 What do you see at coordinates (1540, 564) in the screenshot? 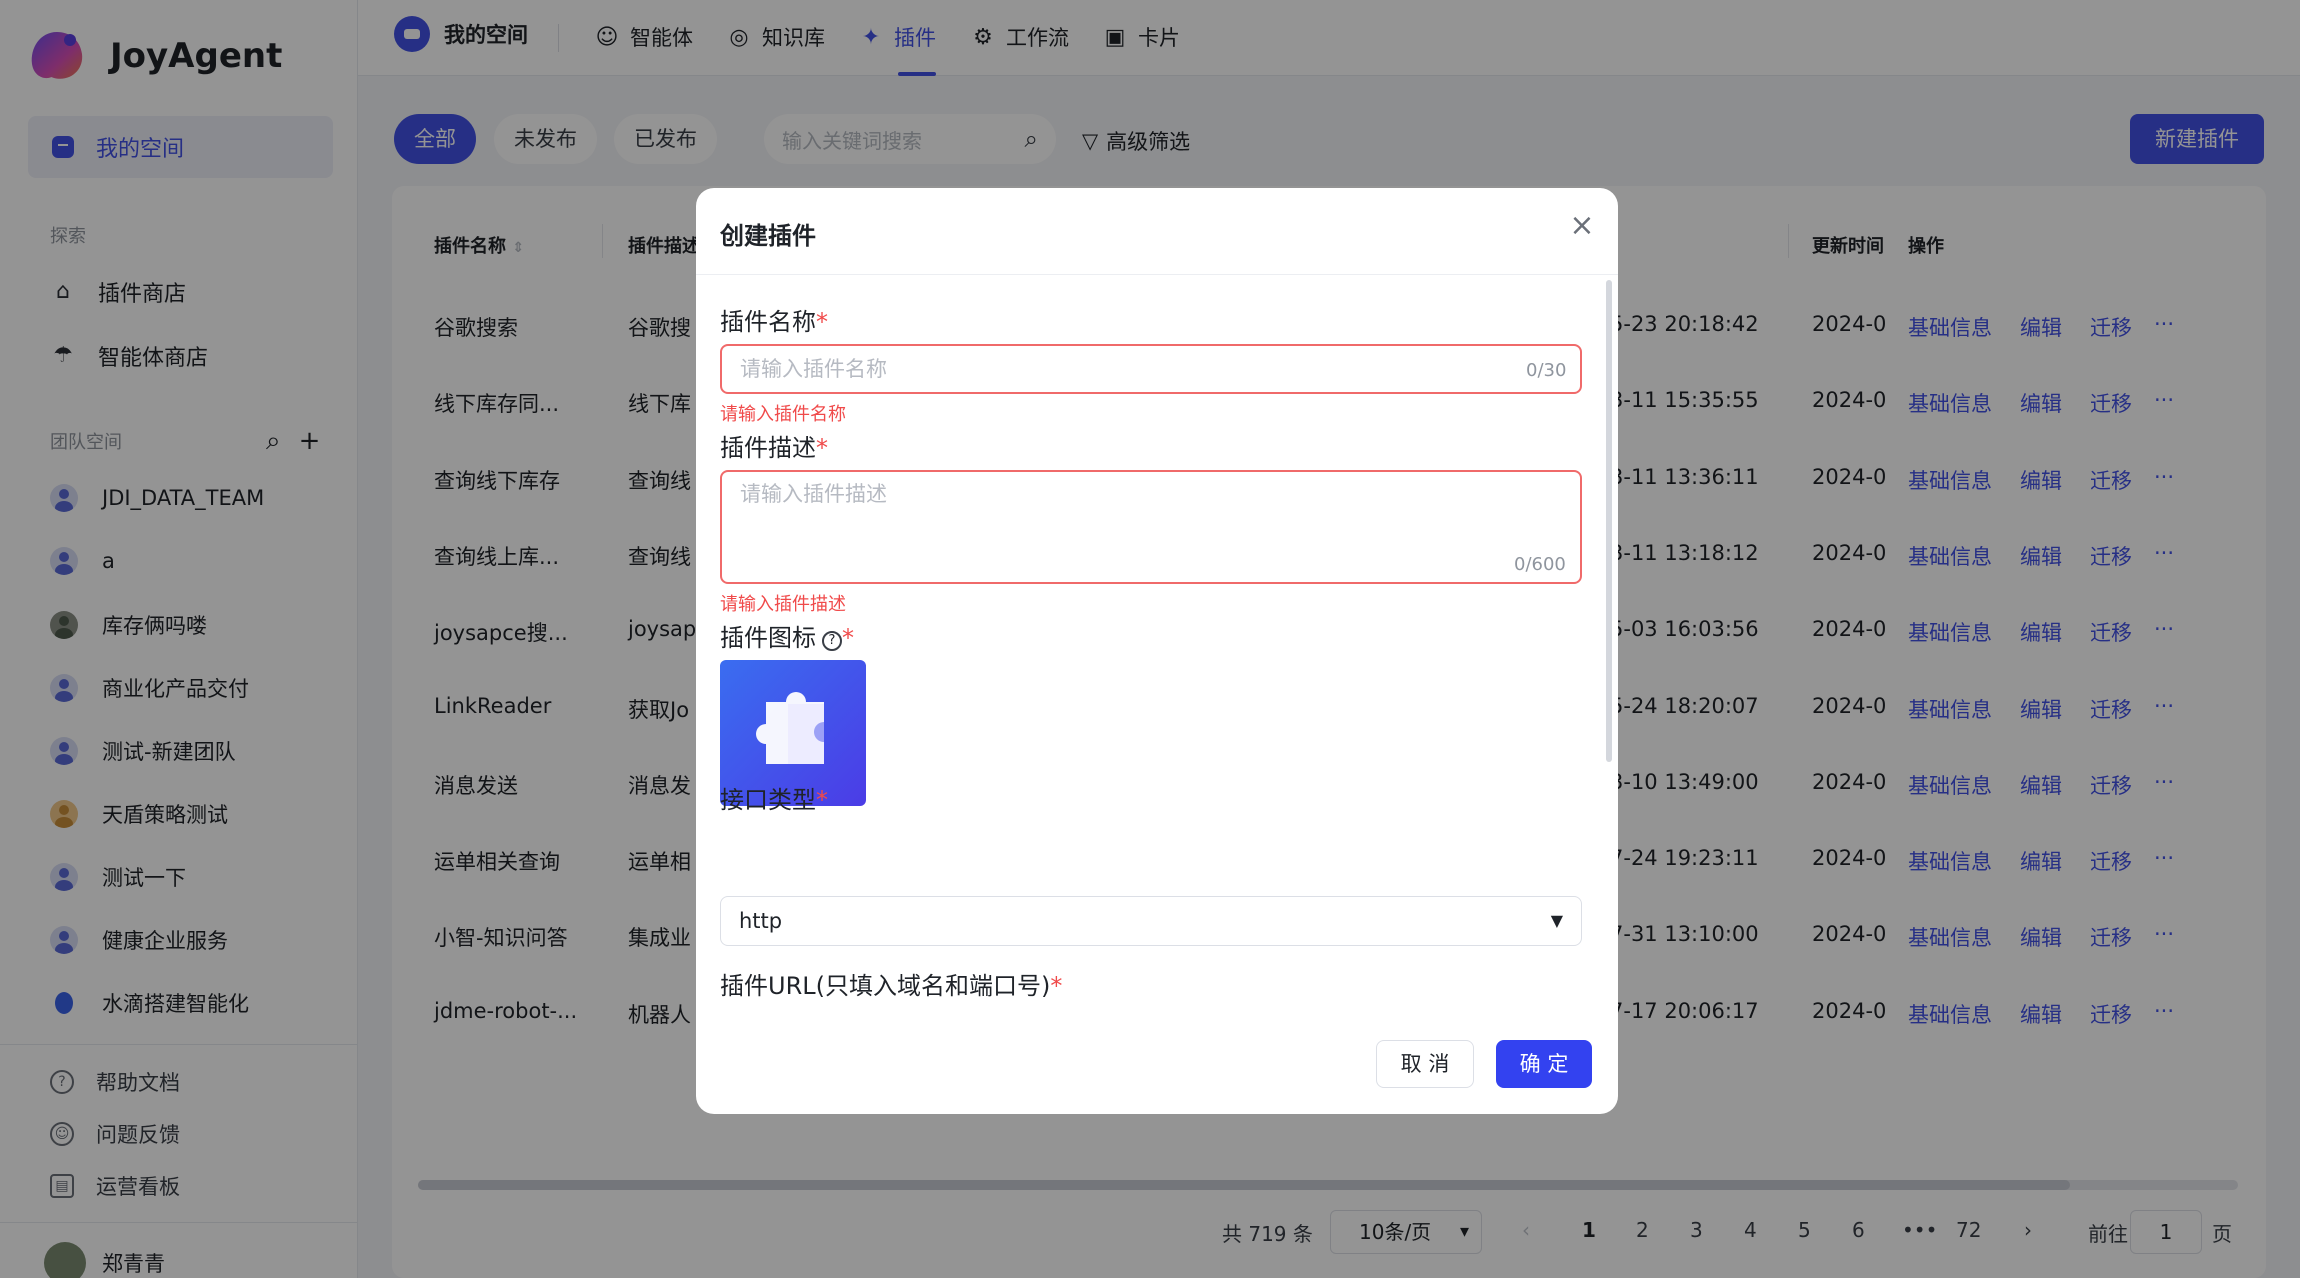
I see `desc-char-counter: 0/600` at bounding box center [1540, 564].